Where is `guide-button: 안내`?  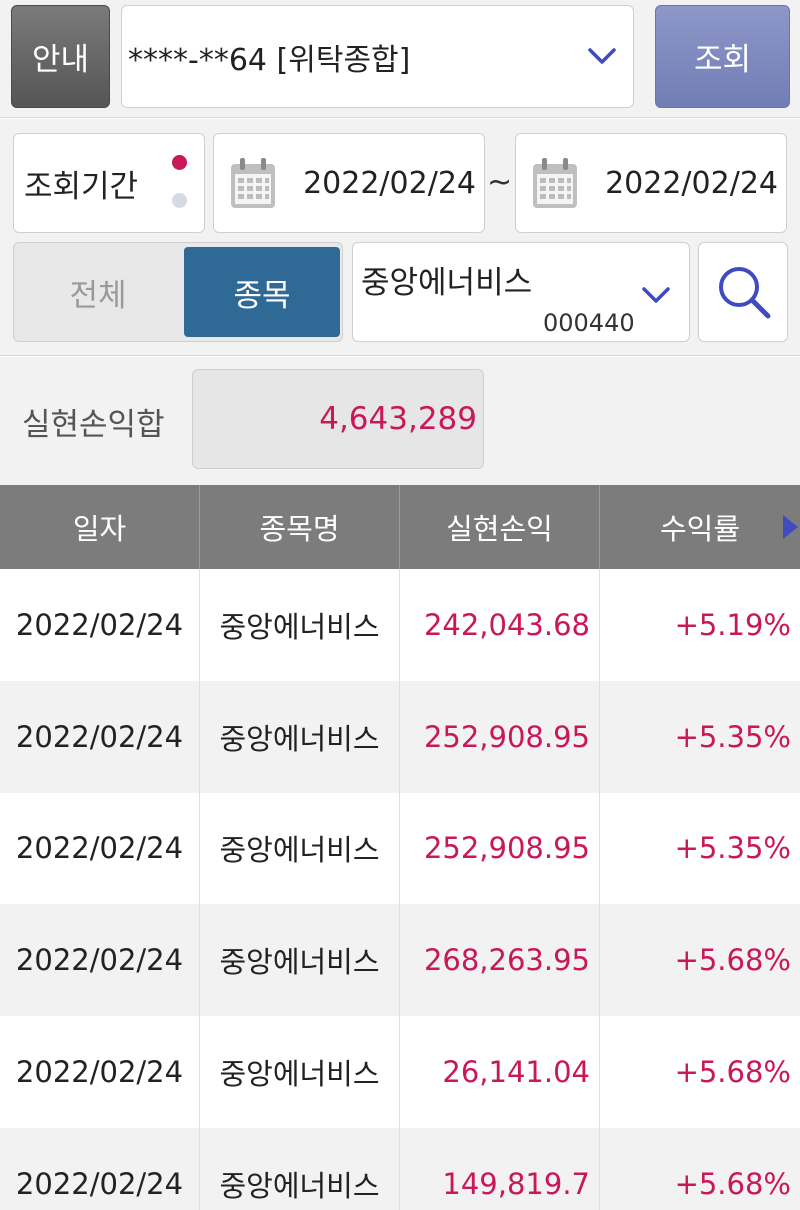
guide-button: 안내 is located at coordinates (60, 56).